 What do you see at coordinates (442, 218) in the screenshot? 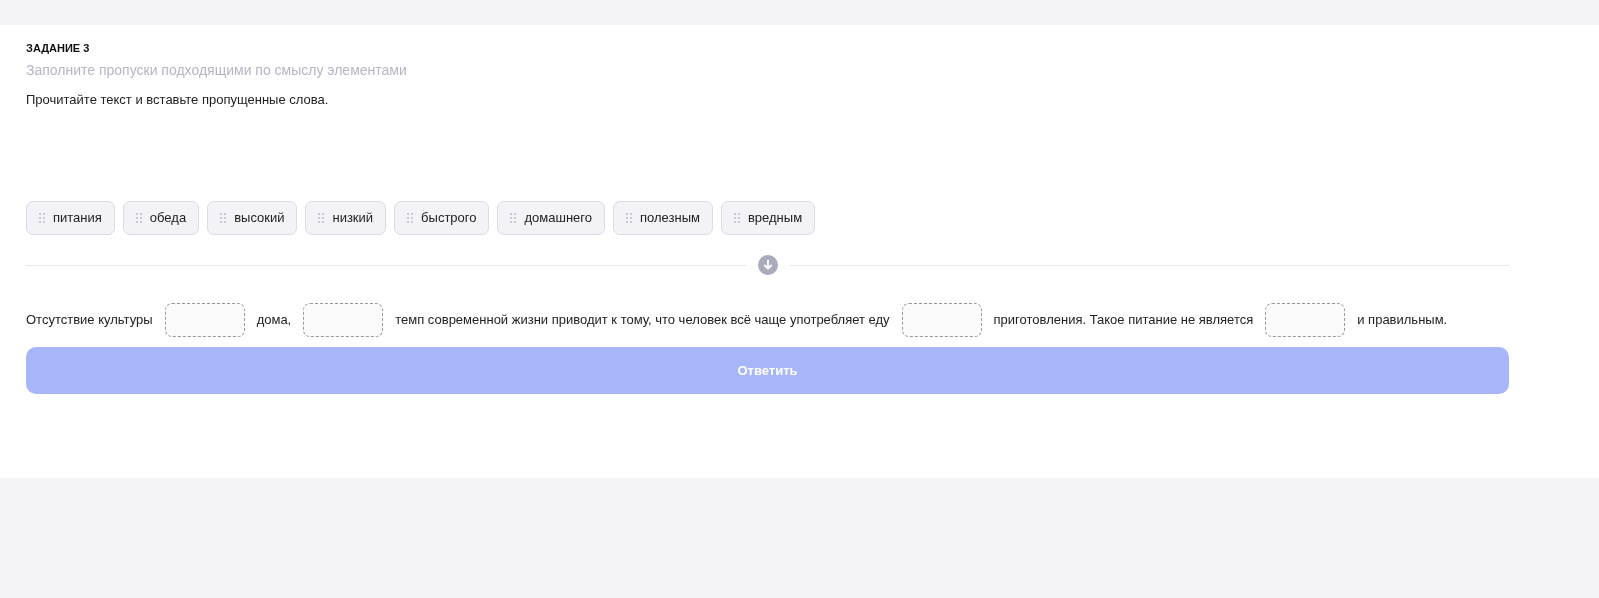
I see `word-chip: быстрого` at bounding box center [442, 218].